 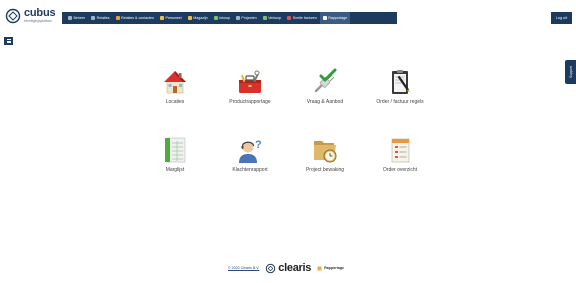 I want to click on logo-name: cubus, so click(x=40, y=13).